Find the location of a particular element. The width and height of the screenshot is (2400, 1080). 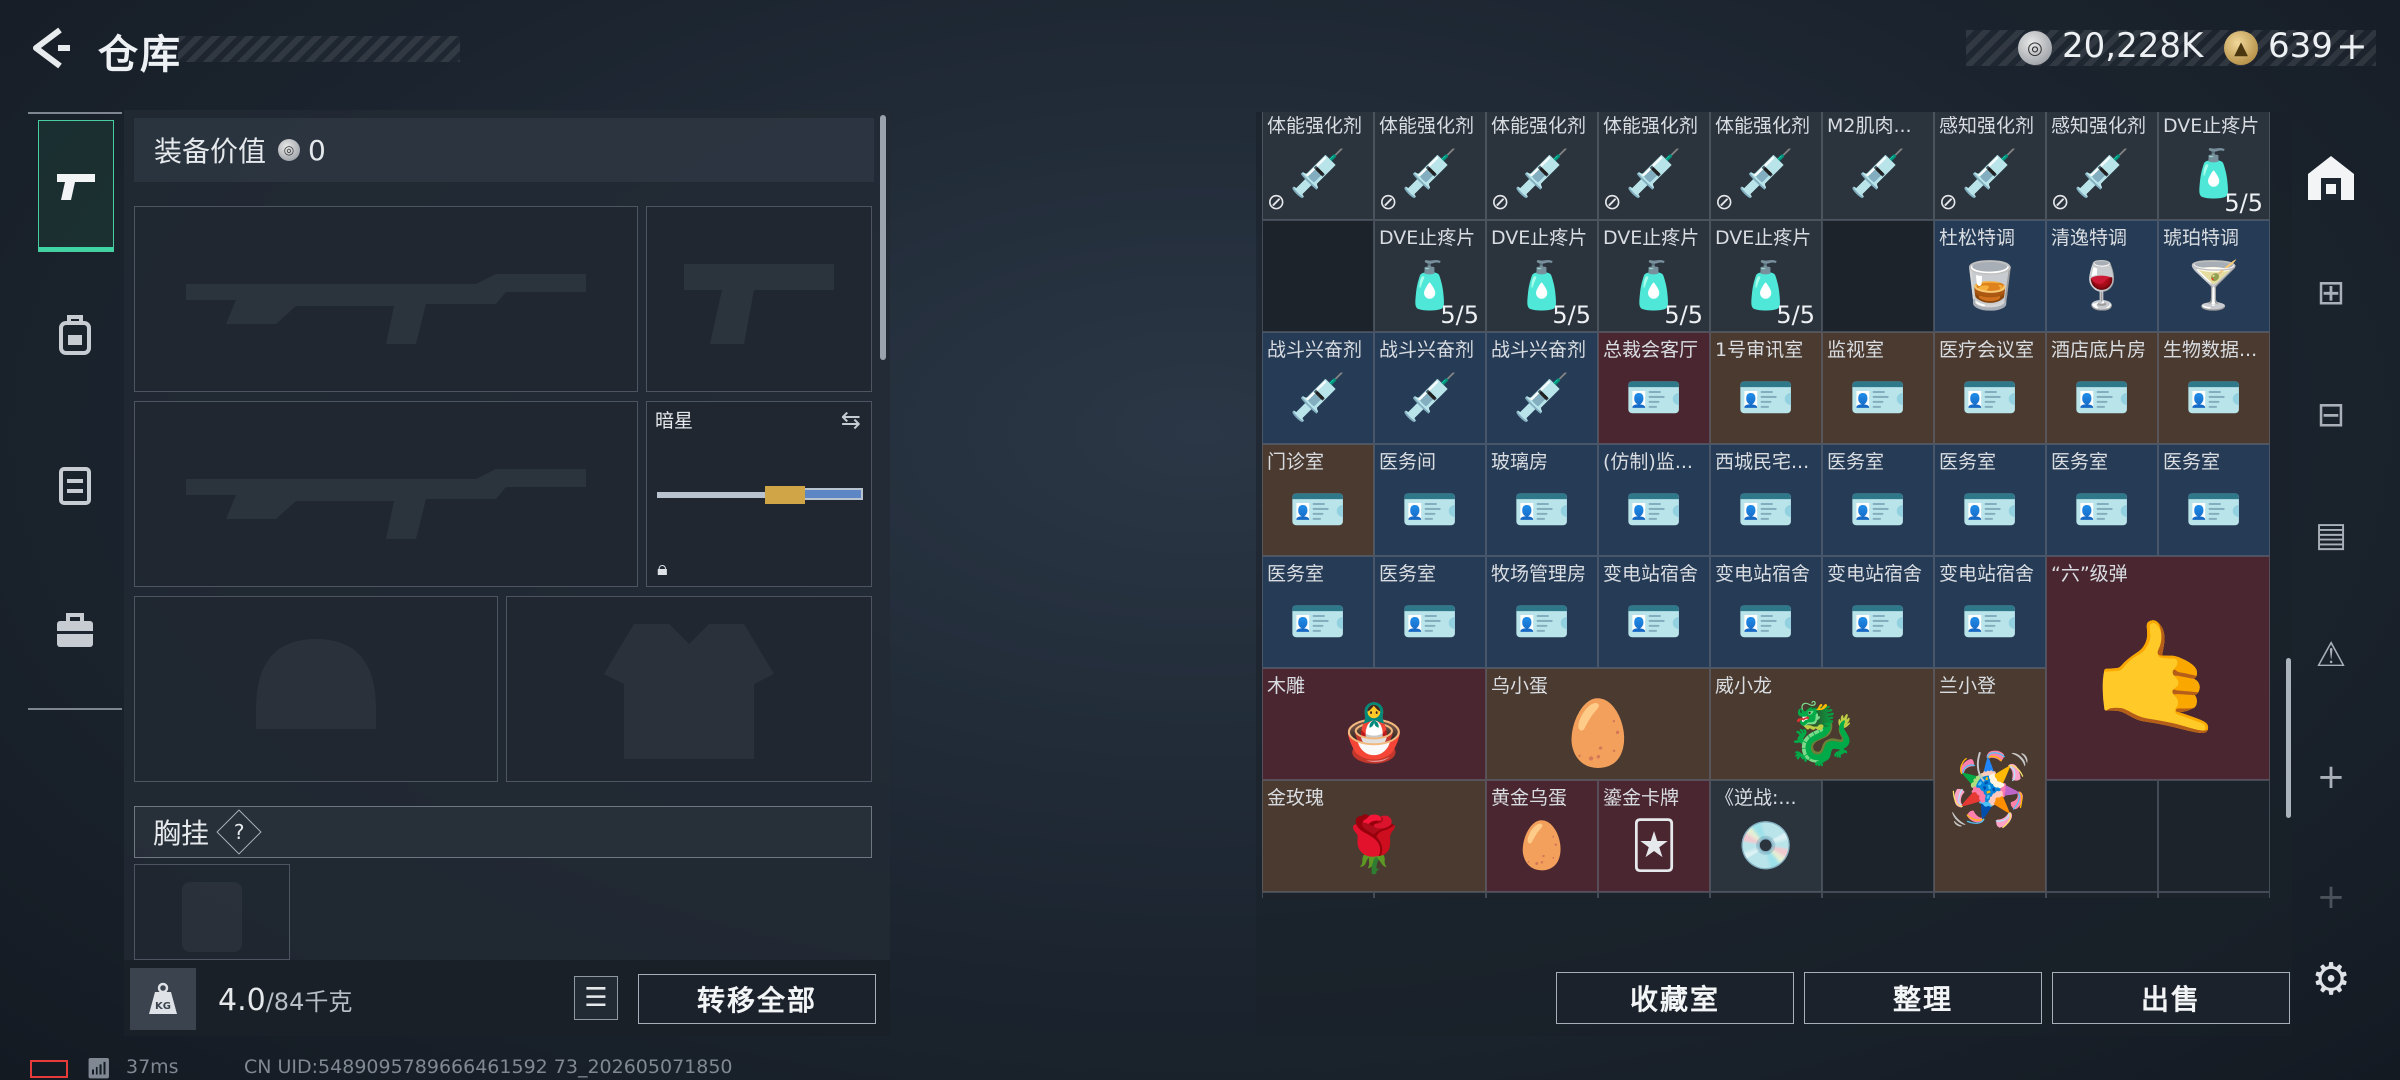

item-cell: 琥珀特调 🍸 is located at coordinates (2214, 276).